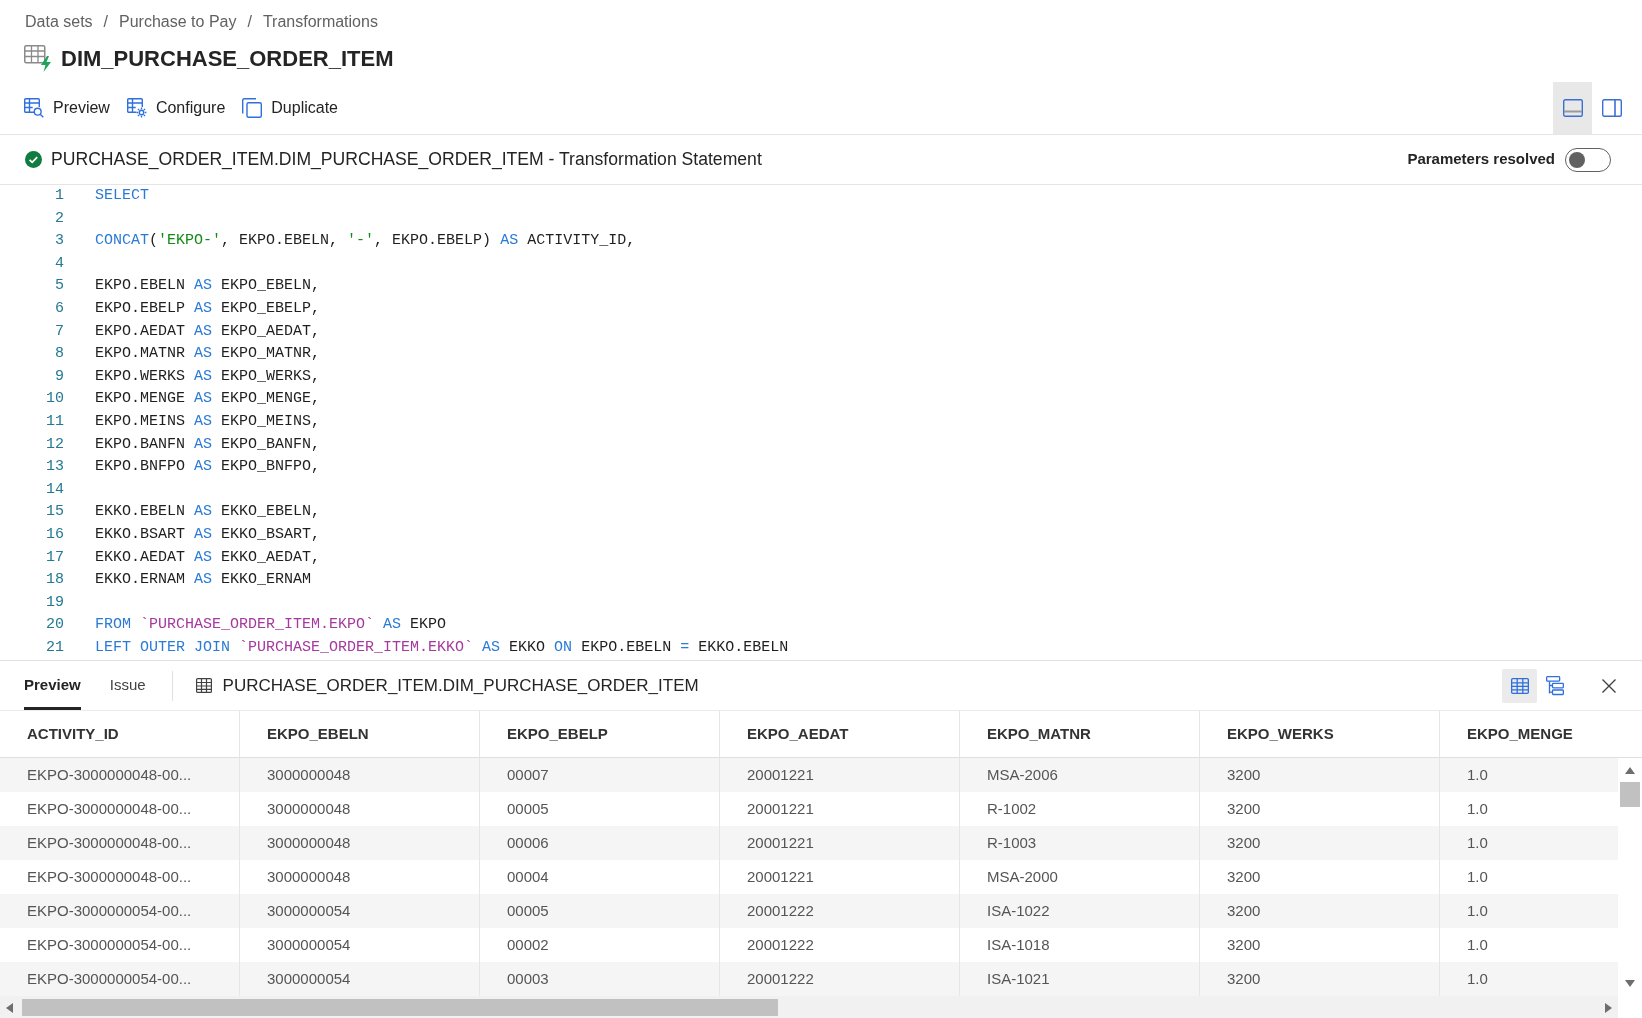 This screenshot has height=1018, width=1642. Describe the element at coordinates (55, 444) in the screenshot. I see `line-number: 12` at that location.